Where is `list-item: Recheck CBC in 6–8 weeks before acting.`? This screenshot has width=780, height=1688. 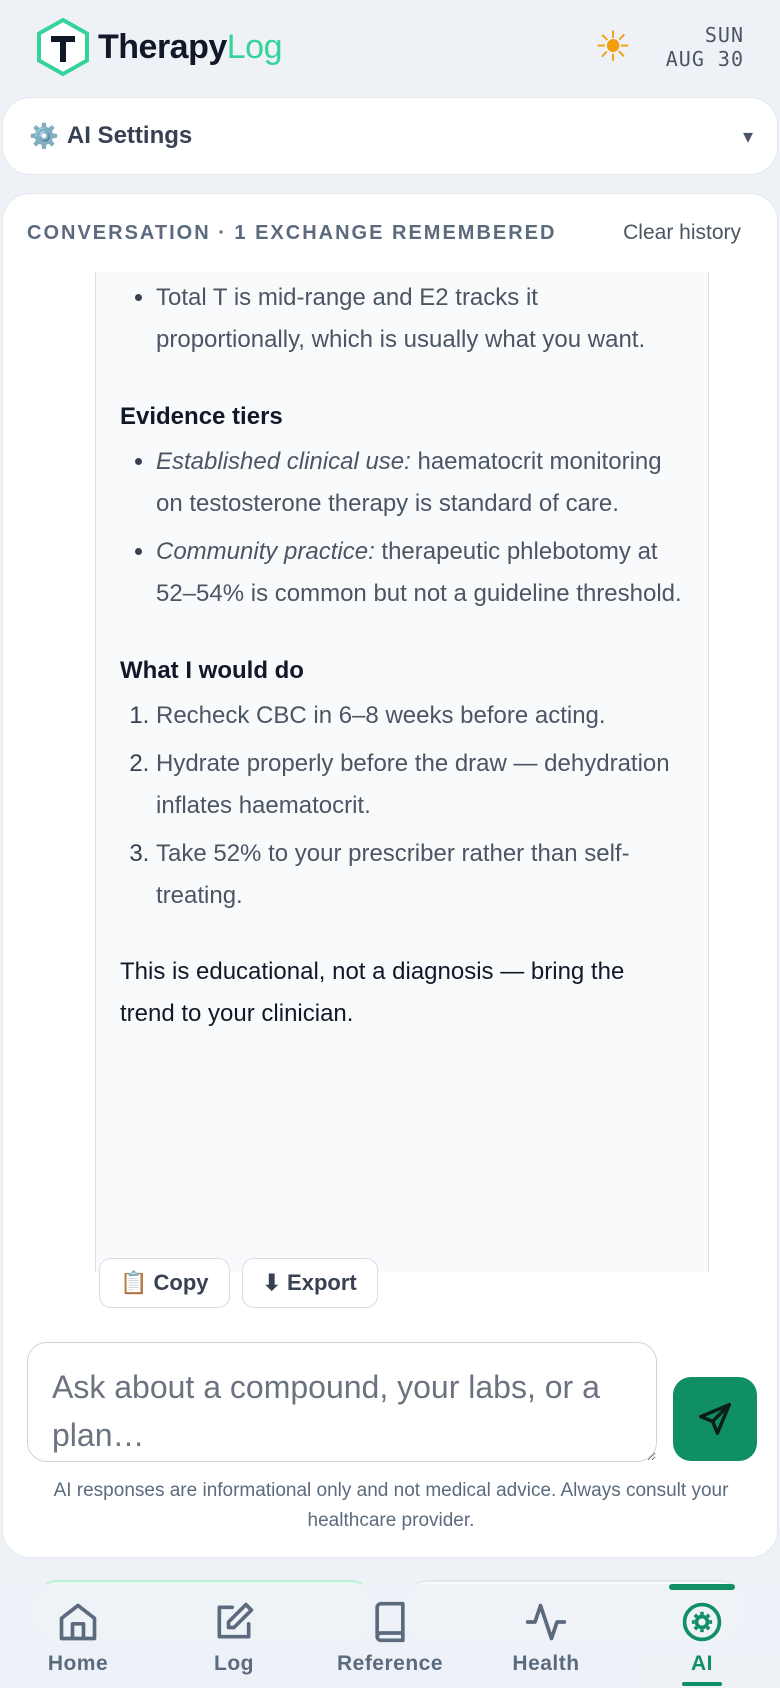 list-item: Recheck CBC in 6–8 weeks before acting. is located at coordinates (420, 716).